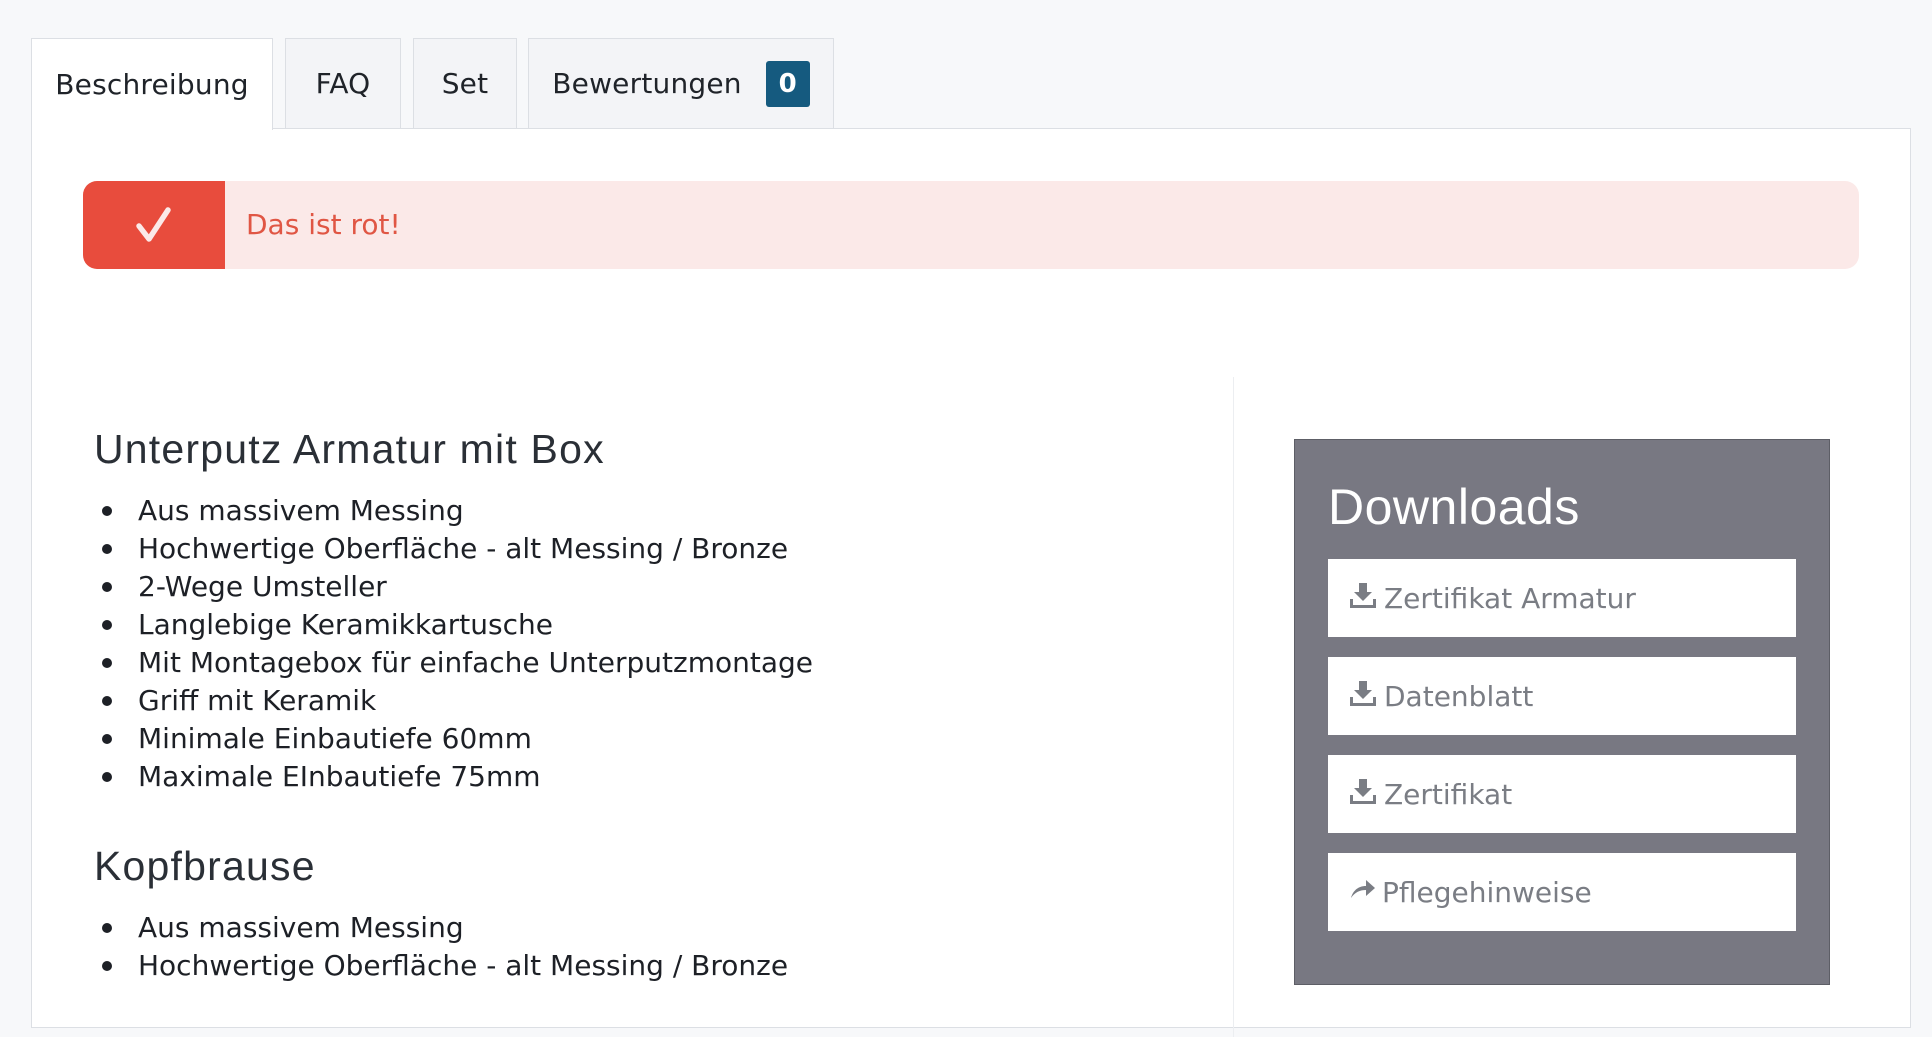 Image resolution: width=1932 pixels, height=1037 pixels. I want to click on tab-label: Set, so click(465, 83).